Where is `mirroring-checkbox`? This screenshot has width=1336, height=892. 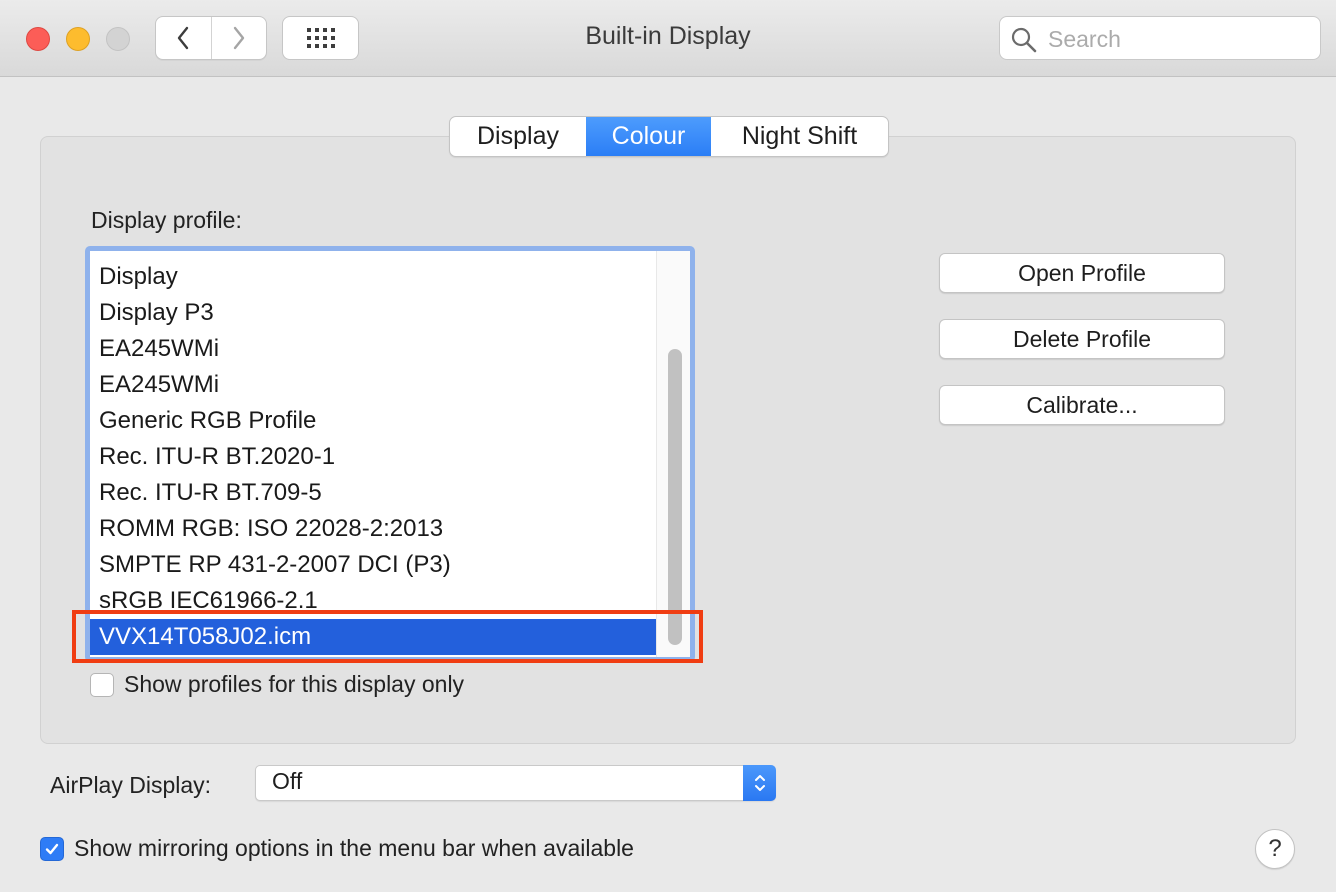
mirroring-checkbox is located at coordinates (52, 848).